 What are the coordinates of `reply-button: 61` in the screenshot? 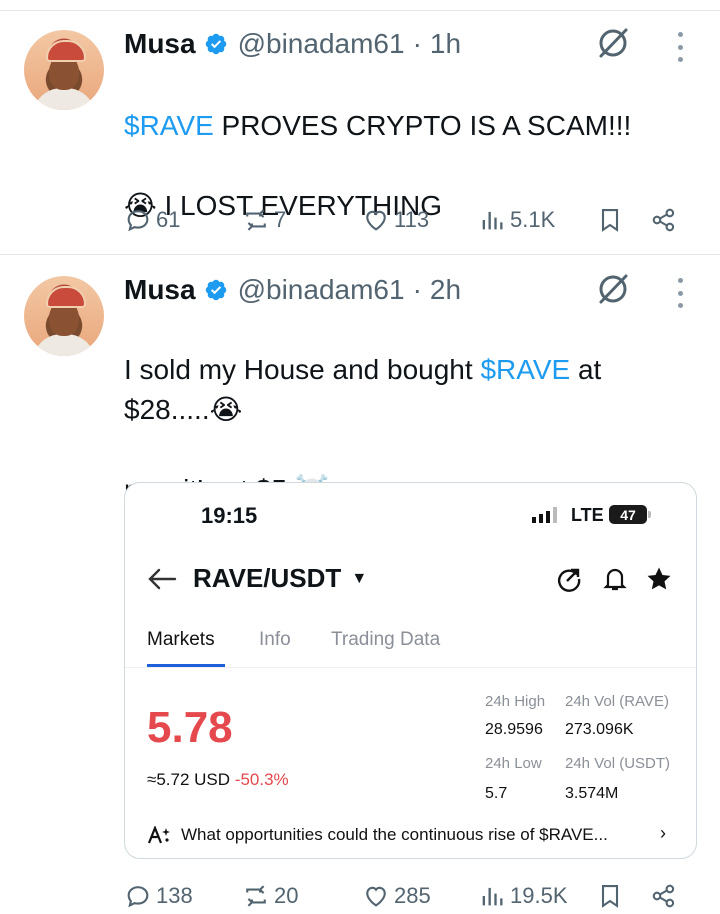 It's located at (152, 220).